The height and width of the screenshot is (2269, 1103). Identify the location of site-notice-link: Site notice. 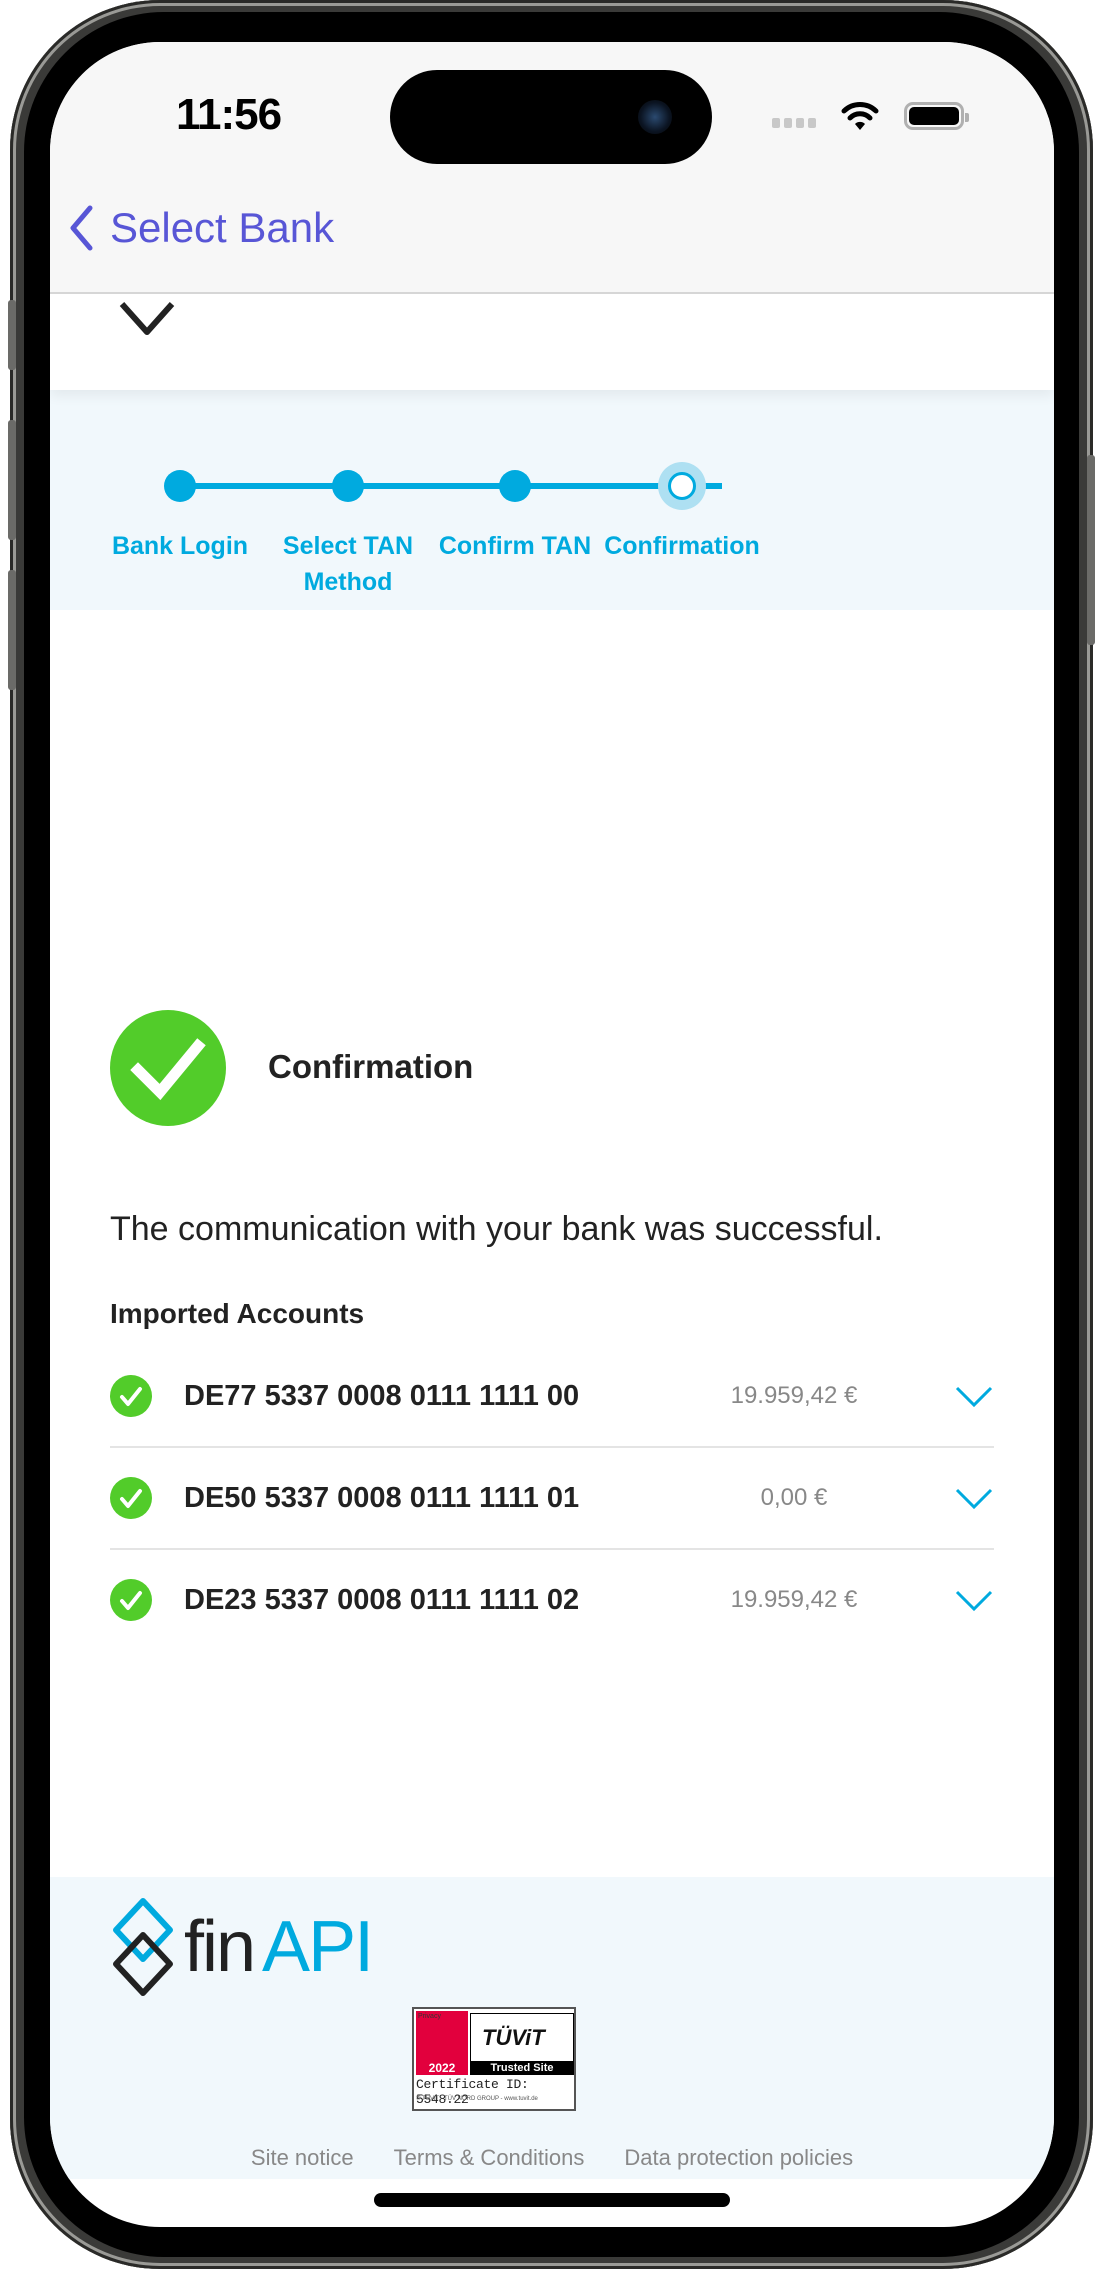
(302, 2158).